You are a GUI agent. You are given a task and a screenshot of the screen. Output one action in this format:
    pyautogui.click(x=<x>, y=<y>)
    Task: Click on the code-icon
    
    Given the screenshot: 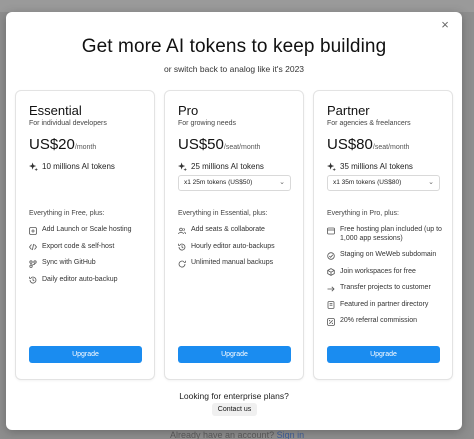 What is the action you would take?
    pyautogui.click(x=33, y=247)
    